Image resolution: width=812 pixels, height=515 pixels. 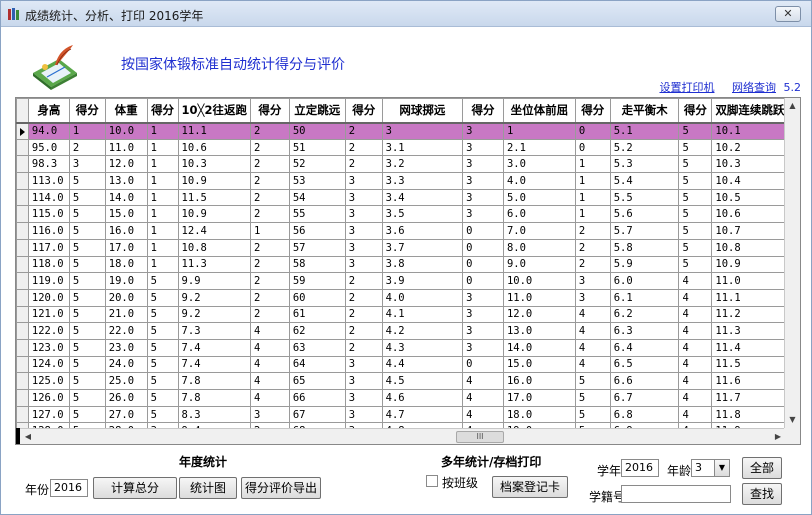 What do you see at coordinates (748, 414) in the screenshot?
I see `table-cell: 11.8` at bounding box center [748, 414].